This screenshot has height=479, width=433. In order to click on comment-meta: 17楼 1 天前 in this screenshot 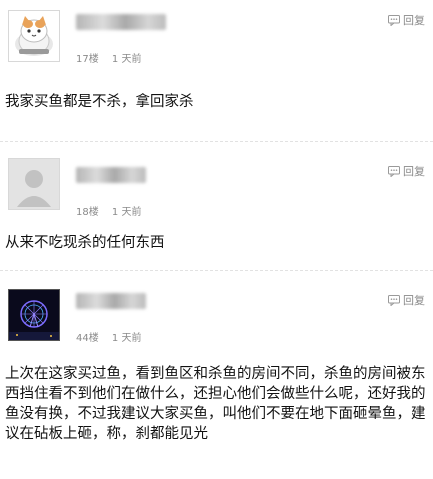, I will do `click(113, 57)`.